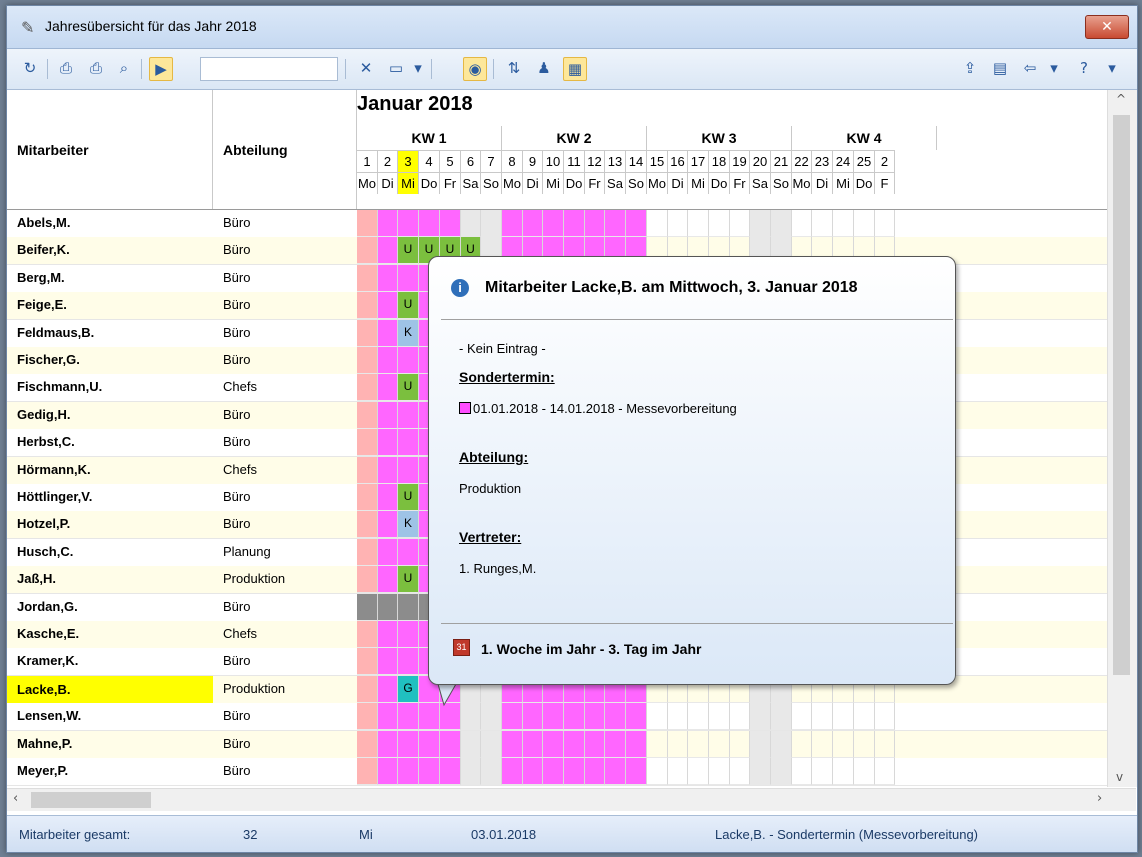  What do you see at coordinates (408, 525) in the screenshot?
I see `day-cell: K` at bounding box center [408, 525].